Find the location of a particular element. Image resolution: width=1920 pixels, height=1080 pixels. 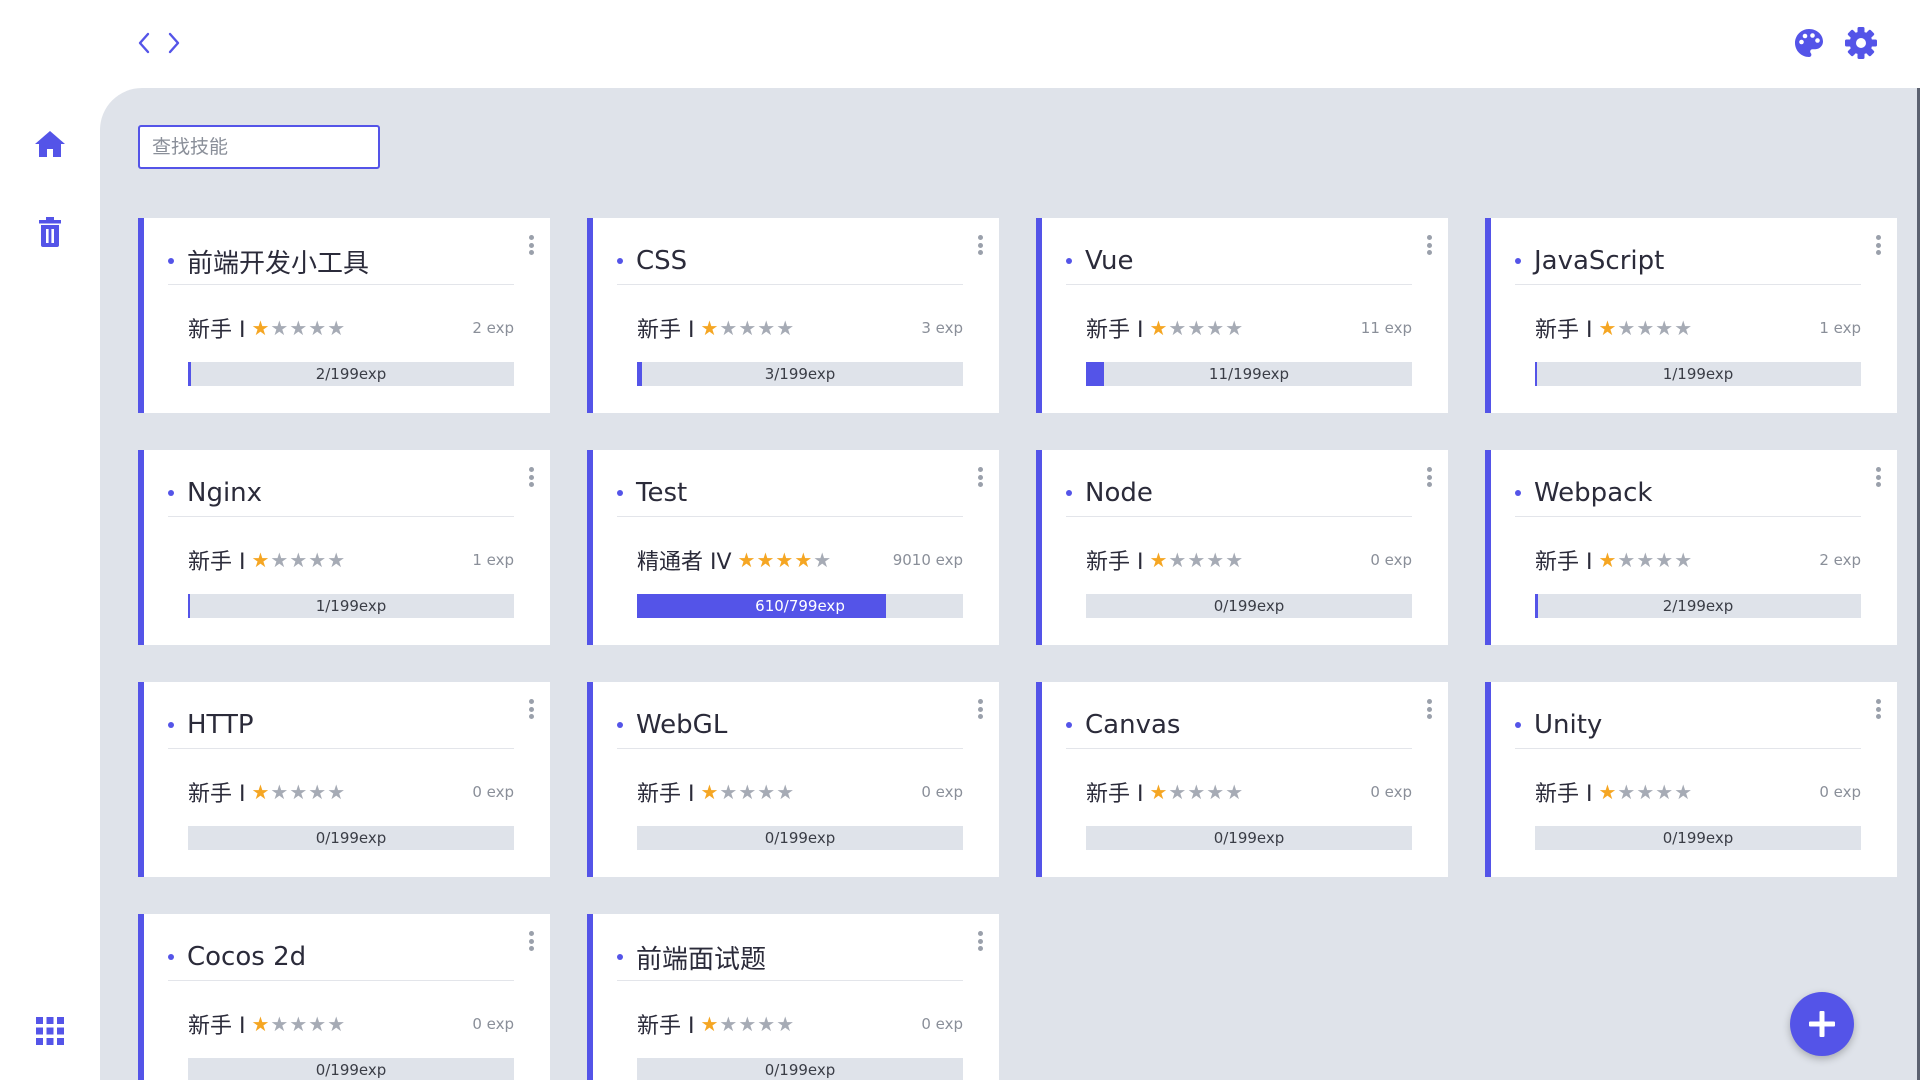

skill-title: 前端开发小工具 is located at coordinates (278, 263).